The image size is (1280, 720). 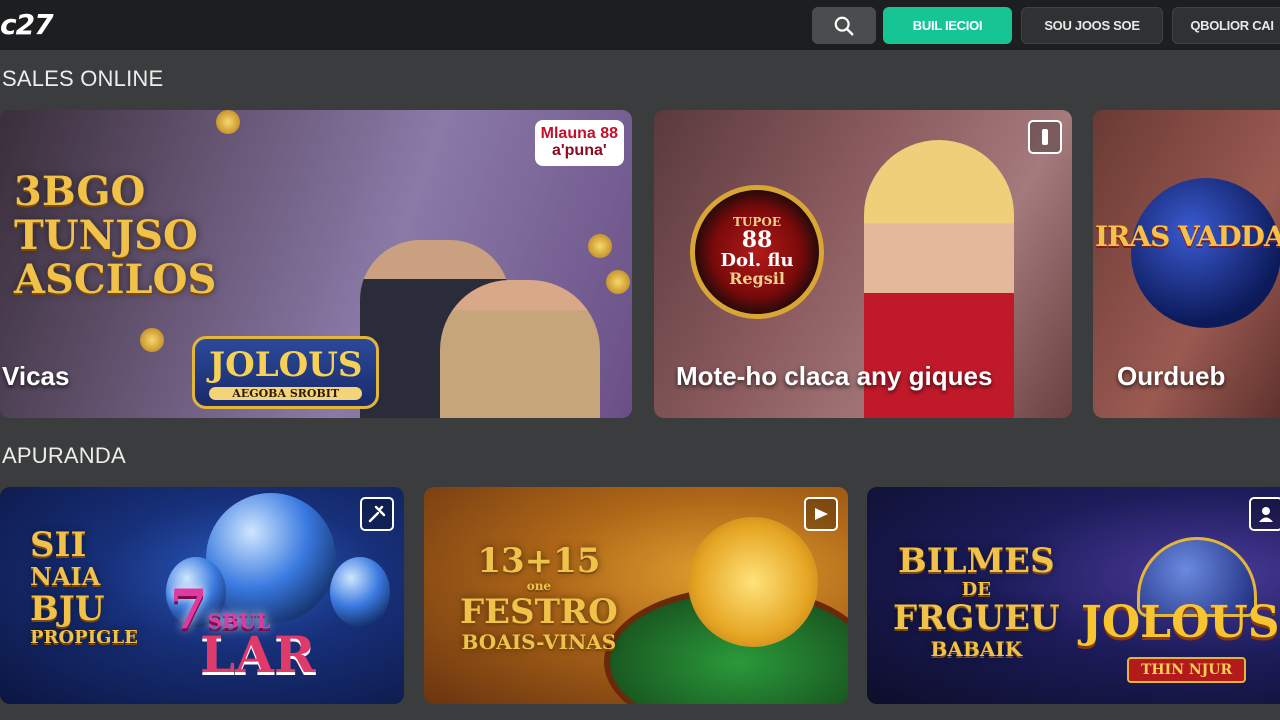 What do you see at coordinates (520, 349) in the screenshot?
I see `character-woman` at bounding box center [520, 349].